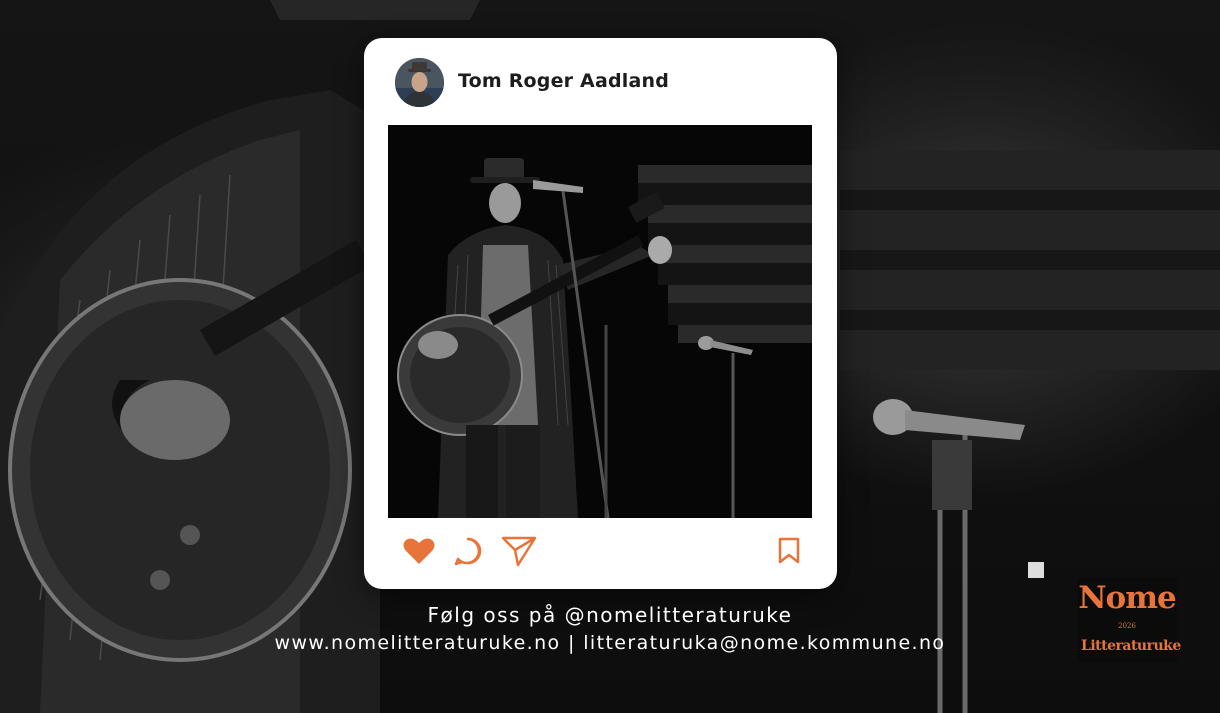 The image size is (1220, 713). Describe the element at coordinates (563, 81) in the screenshot. I see `author-name: Tom Roger Aadland` at that location.